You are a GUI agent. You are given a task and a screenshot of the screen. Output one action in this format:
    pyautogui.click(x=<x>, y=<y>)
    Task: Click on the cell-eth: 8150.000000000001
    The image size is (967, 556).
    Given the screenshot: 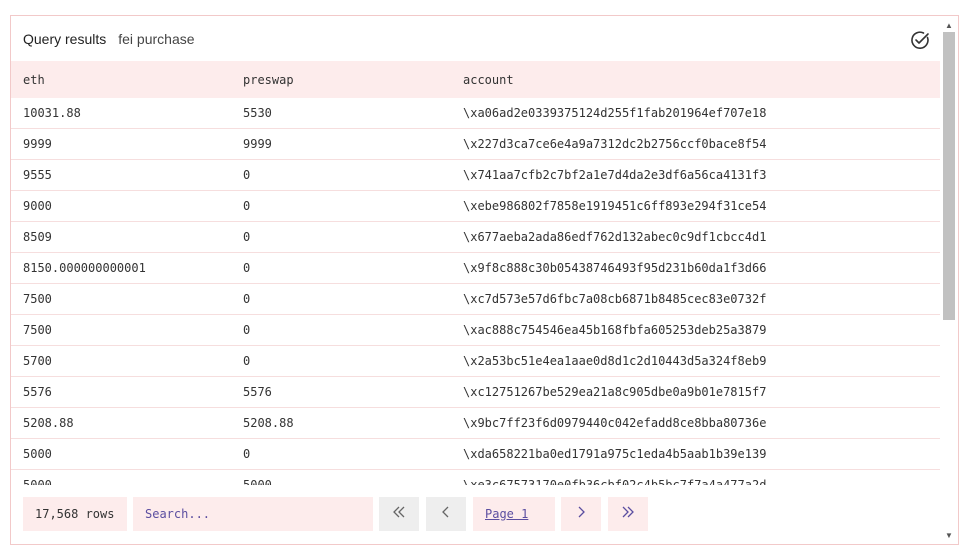 What is the action you would take?
    pyautogui.click(x=84, y=268)
    